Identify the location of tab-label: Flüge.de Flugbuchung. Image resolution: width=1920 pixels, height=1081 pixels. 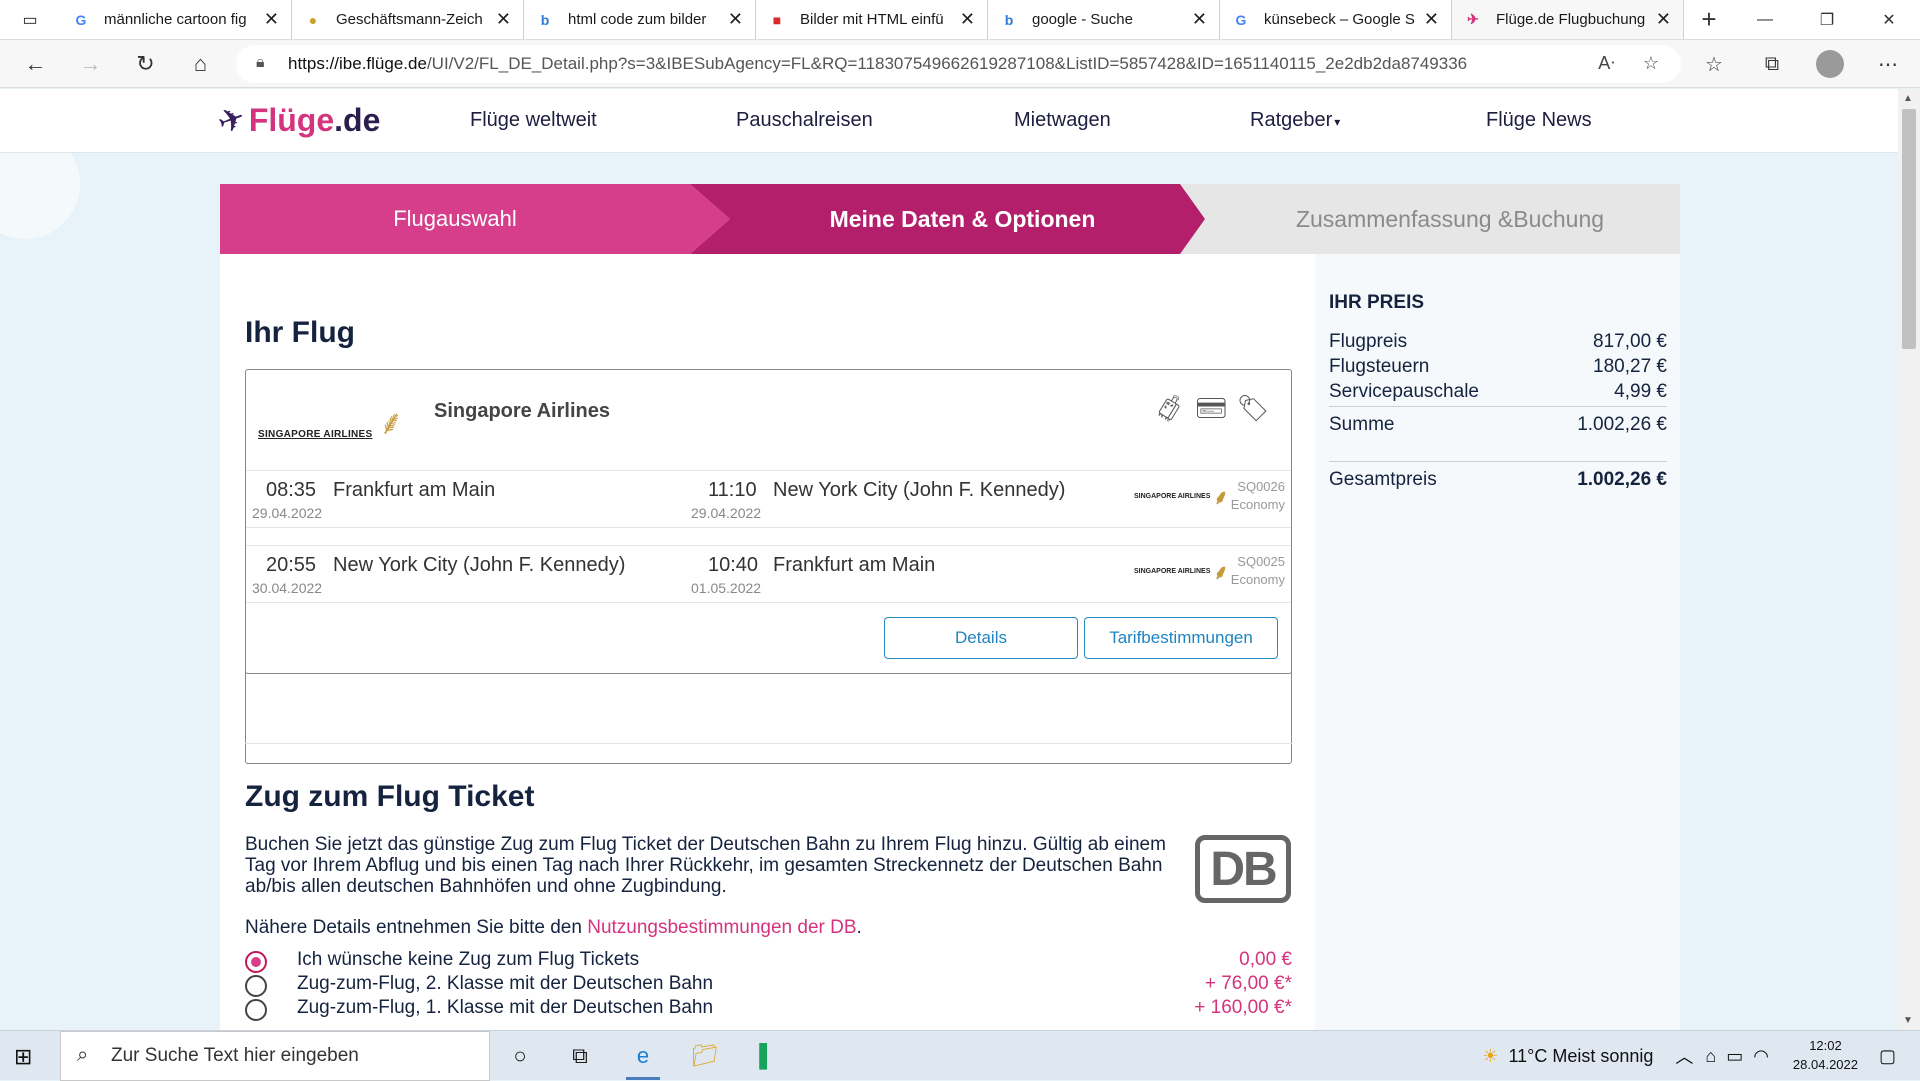
(1571, 19).